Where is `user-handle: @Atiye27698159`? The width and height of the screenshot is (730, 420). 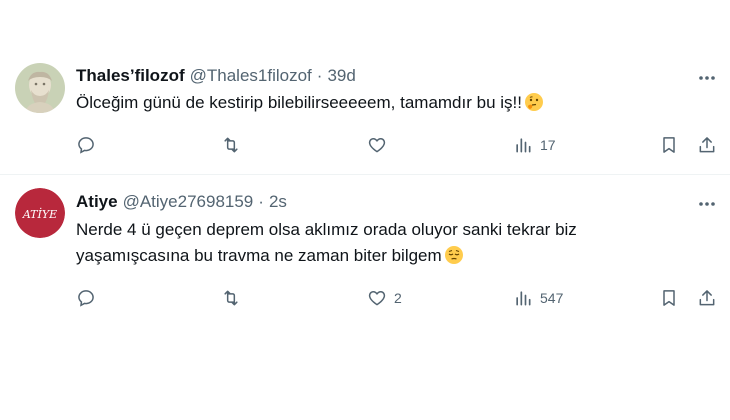 user-handle: @Atiye27698159 is located at coordinates (188, 202).